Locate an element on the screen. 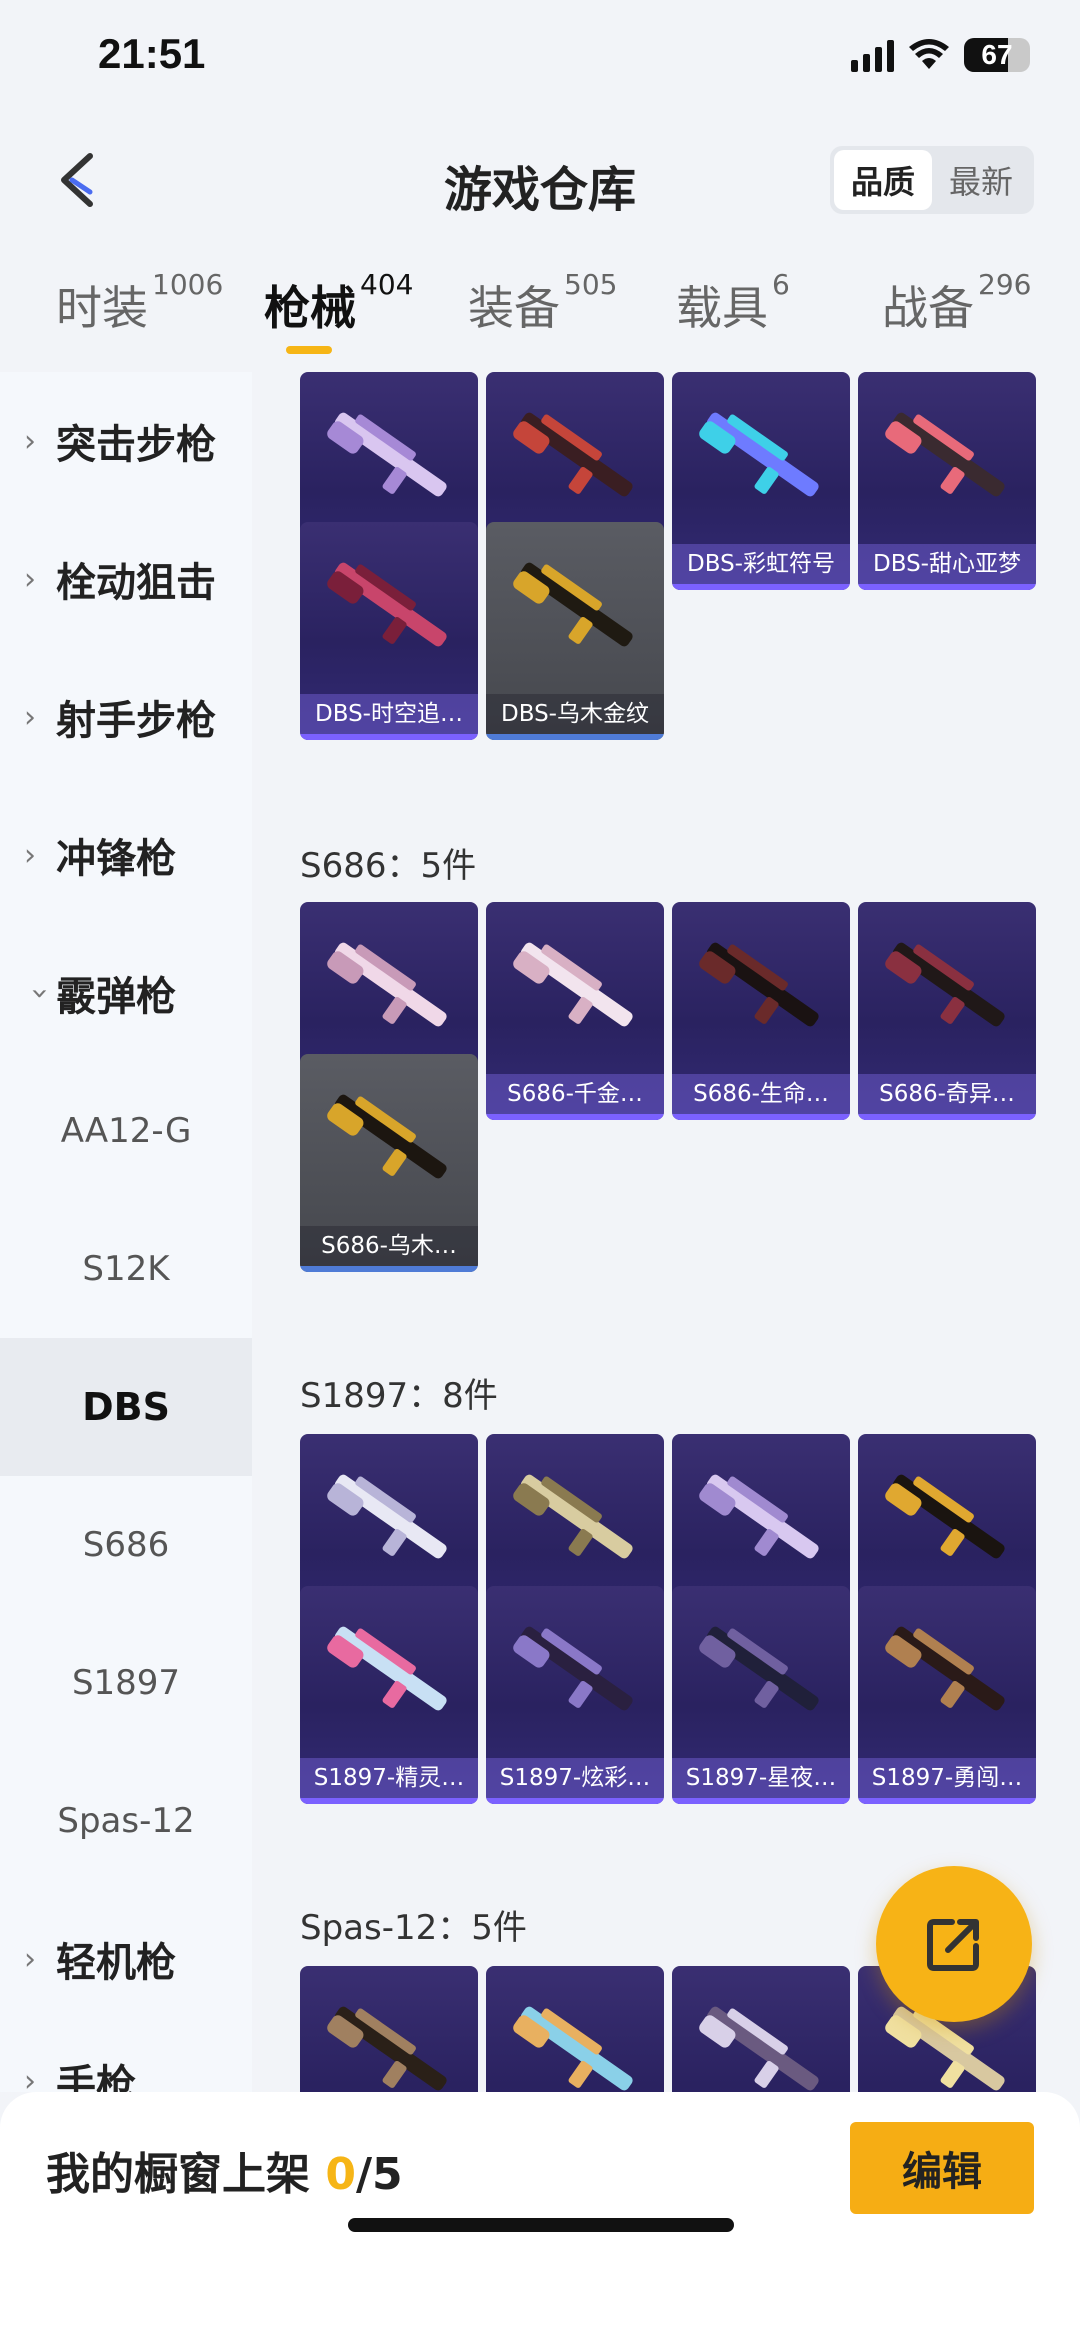 The image size is (1080, 2339). tab-count: 6 is located at coordinates (781, 284).